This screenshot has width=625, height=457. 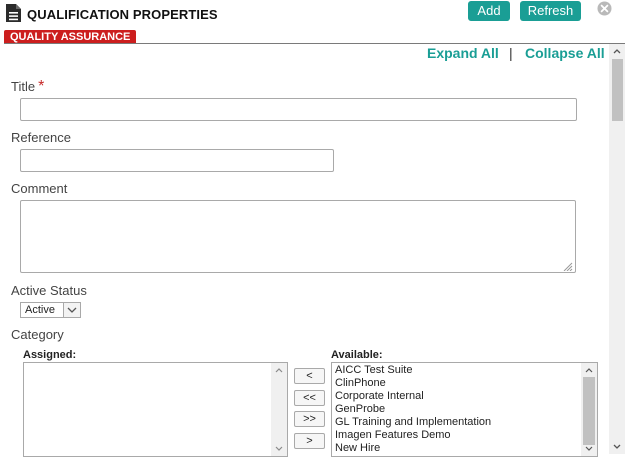 I want to click on available-label: Available:, so click(x=357, y=355).